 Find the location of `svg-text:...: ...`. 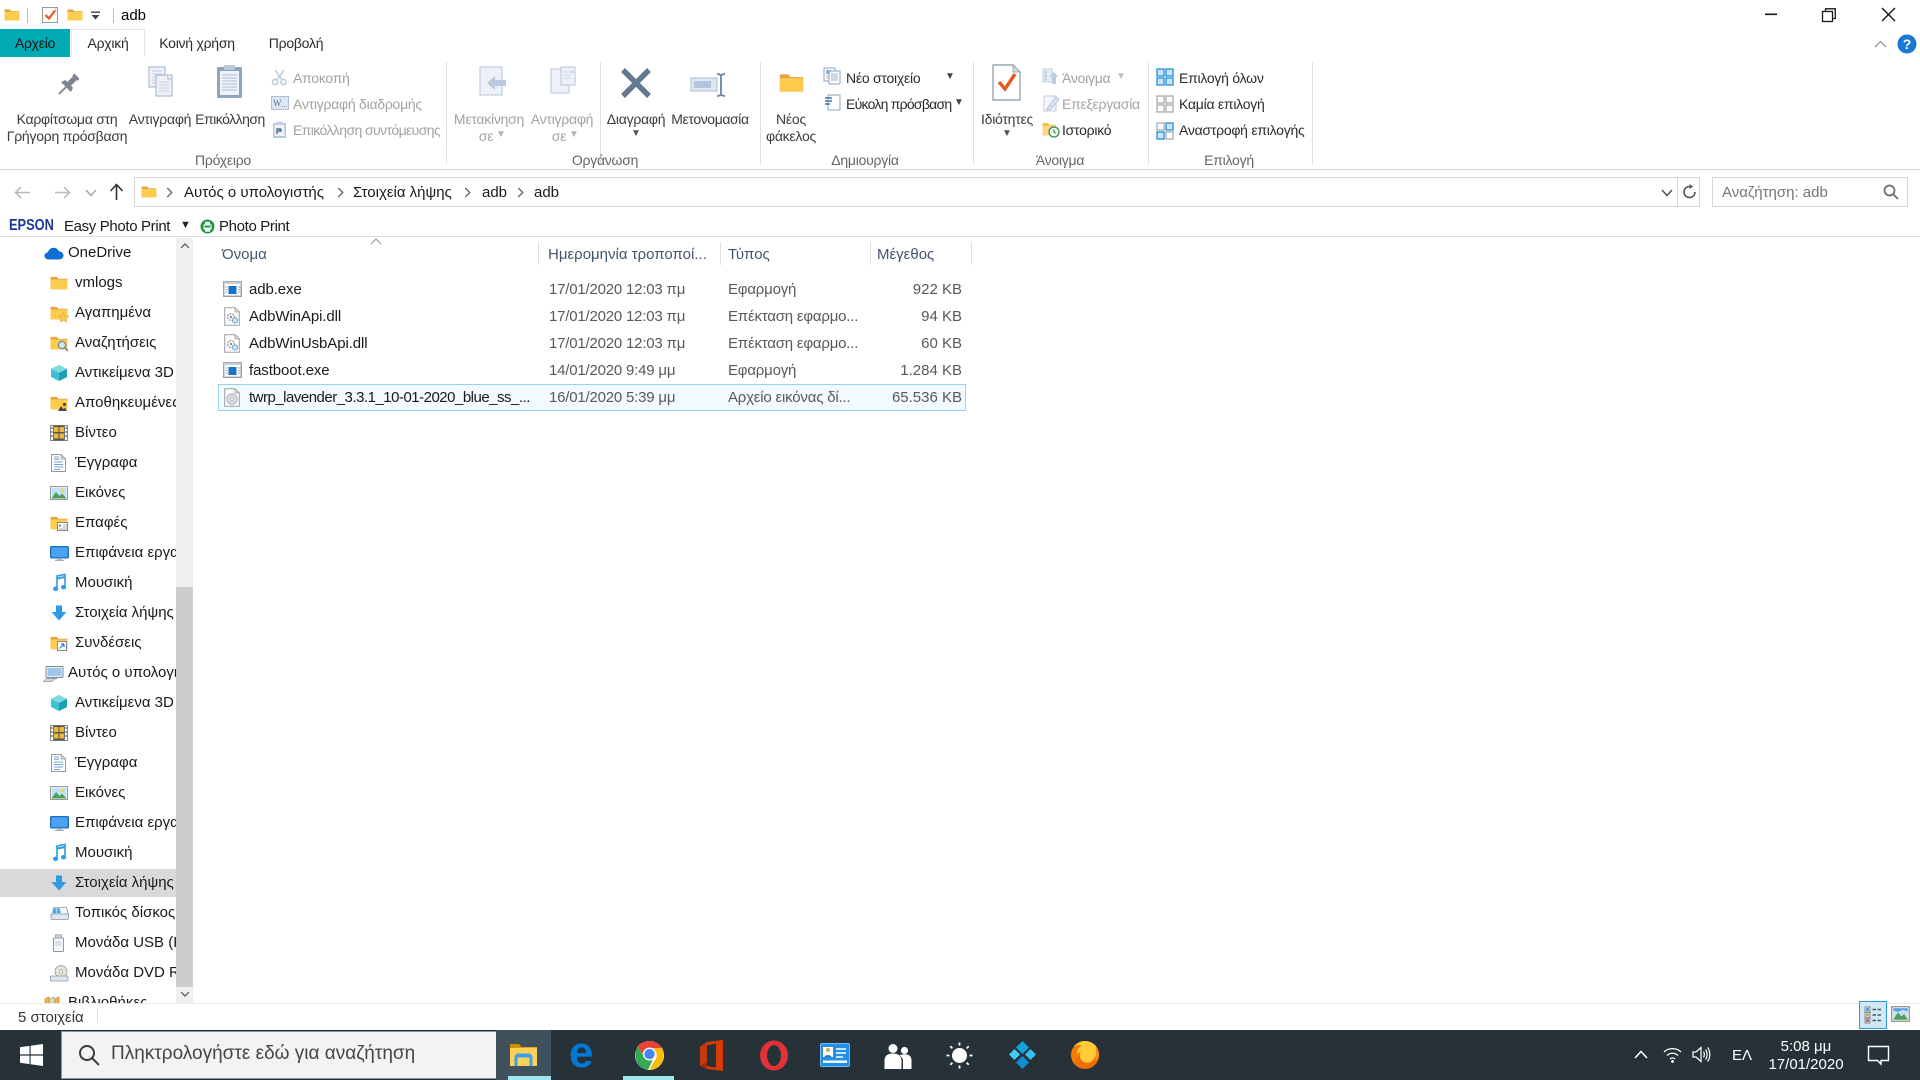

svg-text:...: ... is located at coordinates (284, 104).